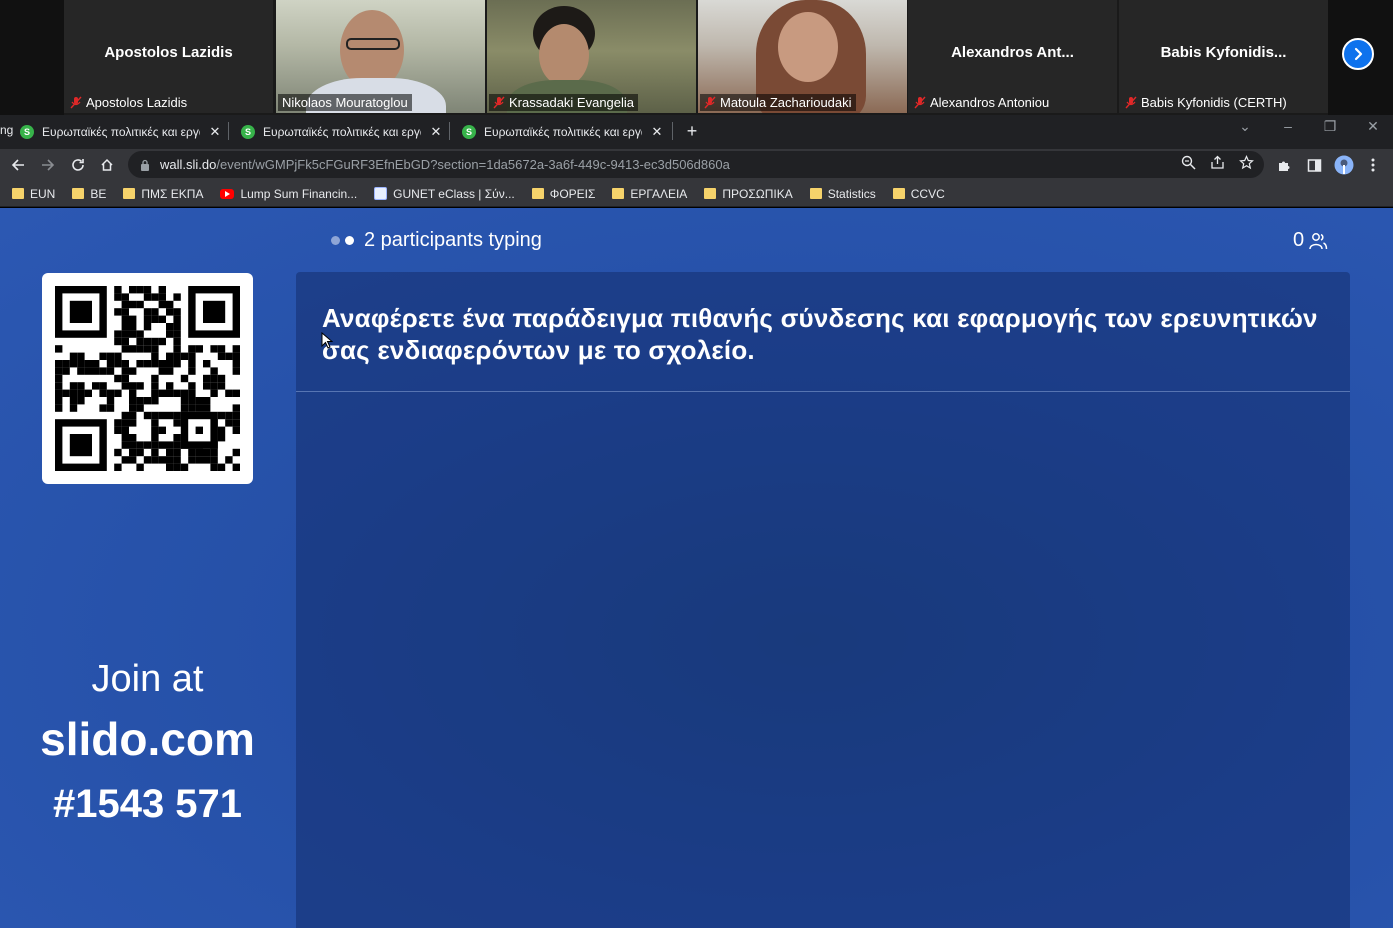 Image resolution: width=1393 pixels, height=928 pixels. What do you see at coordinates (786, 102) in the screenshot?
I see `participant-label-text: Matoula Zacharioudaki` at bounding box center [786, 102].